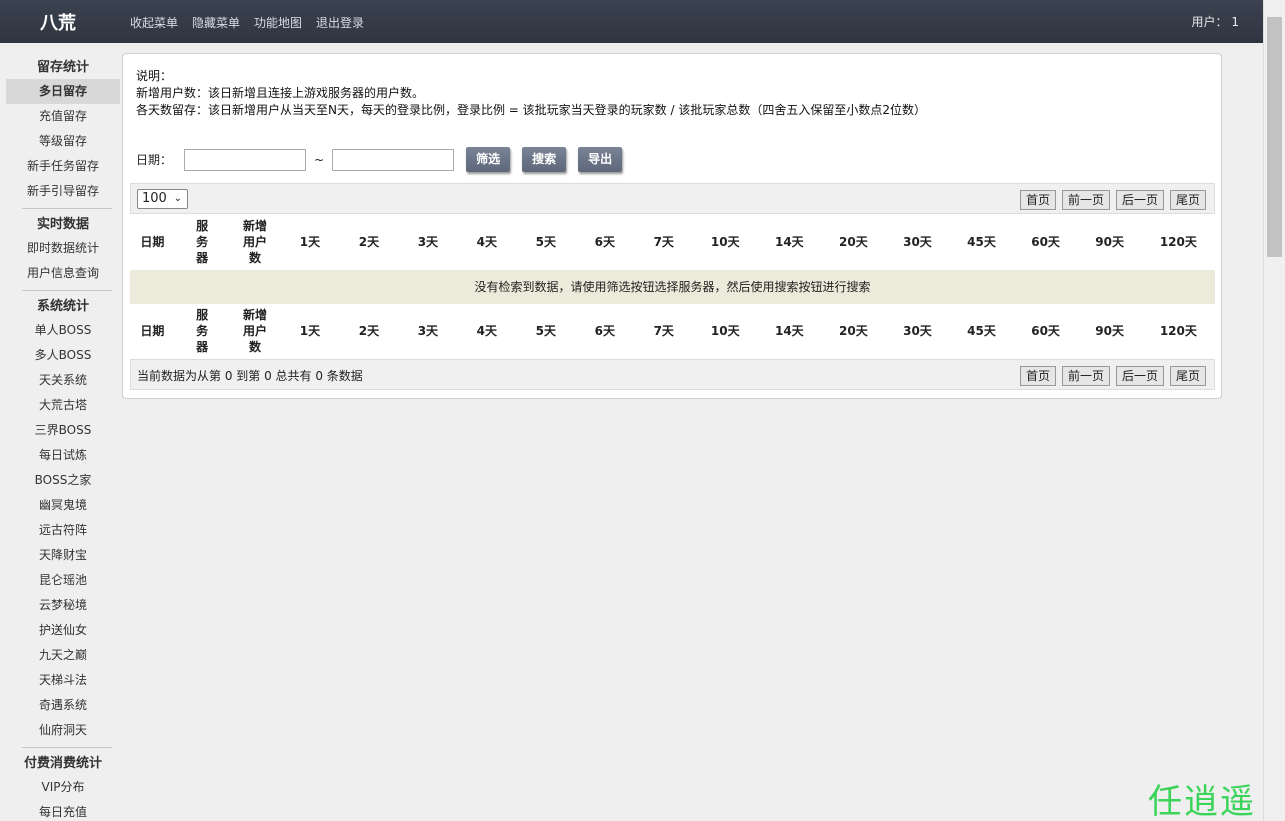 The width and height of the screenshot is (1285, 821). I want to click on sidebar-item: 云梦秘境, so click(63, 605).